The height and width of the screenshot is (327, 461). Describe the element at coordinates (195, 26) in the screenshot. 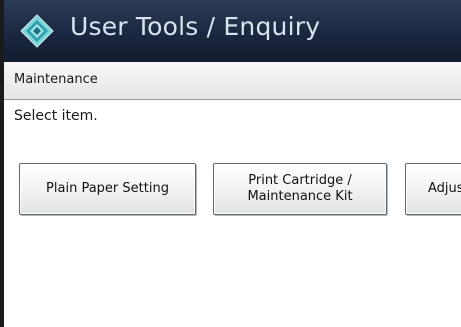

I see `page-title: User Tools / Enquiry` at that location.